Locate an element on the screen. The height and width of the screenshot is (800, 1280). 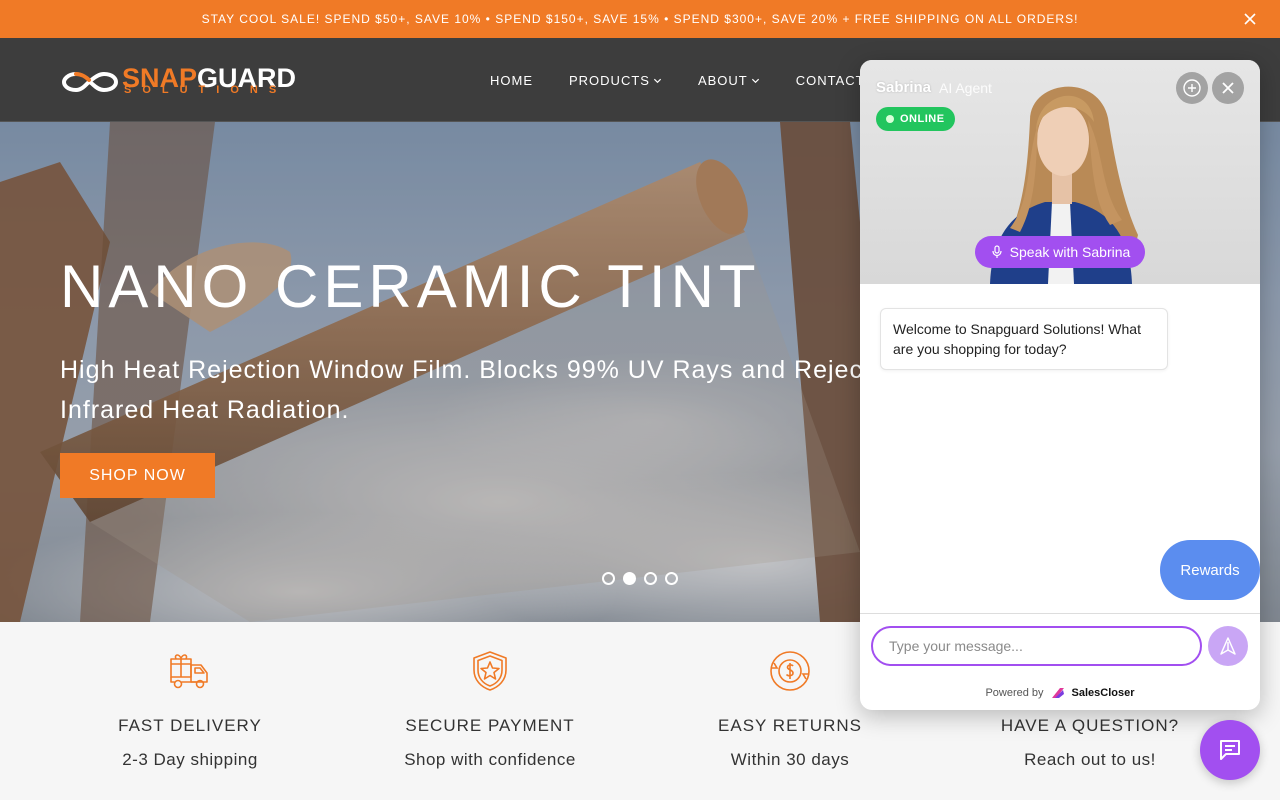
feature-title: FAST DELIVERY is located at coordinates (190, 725).